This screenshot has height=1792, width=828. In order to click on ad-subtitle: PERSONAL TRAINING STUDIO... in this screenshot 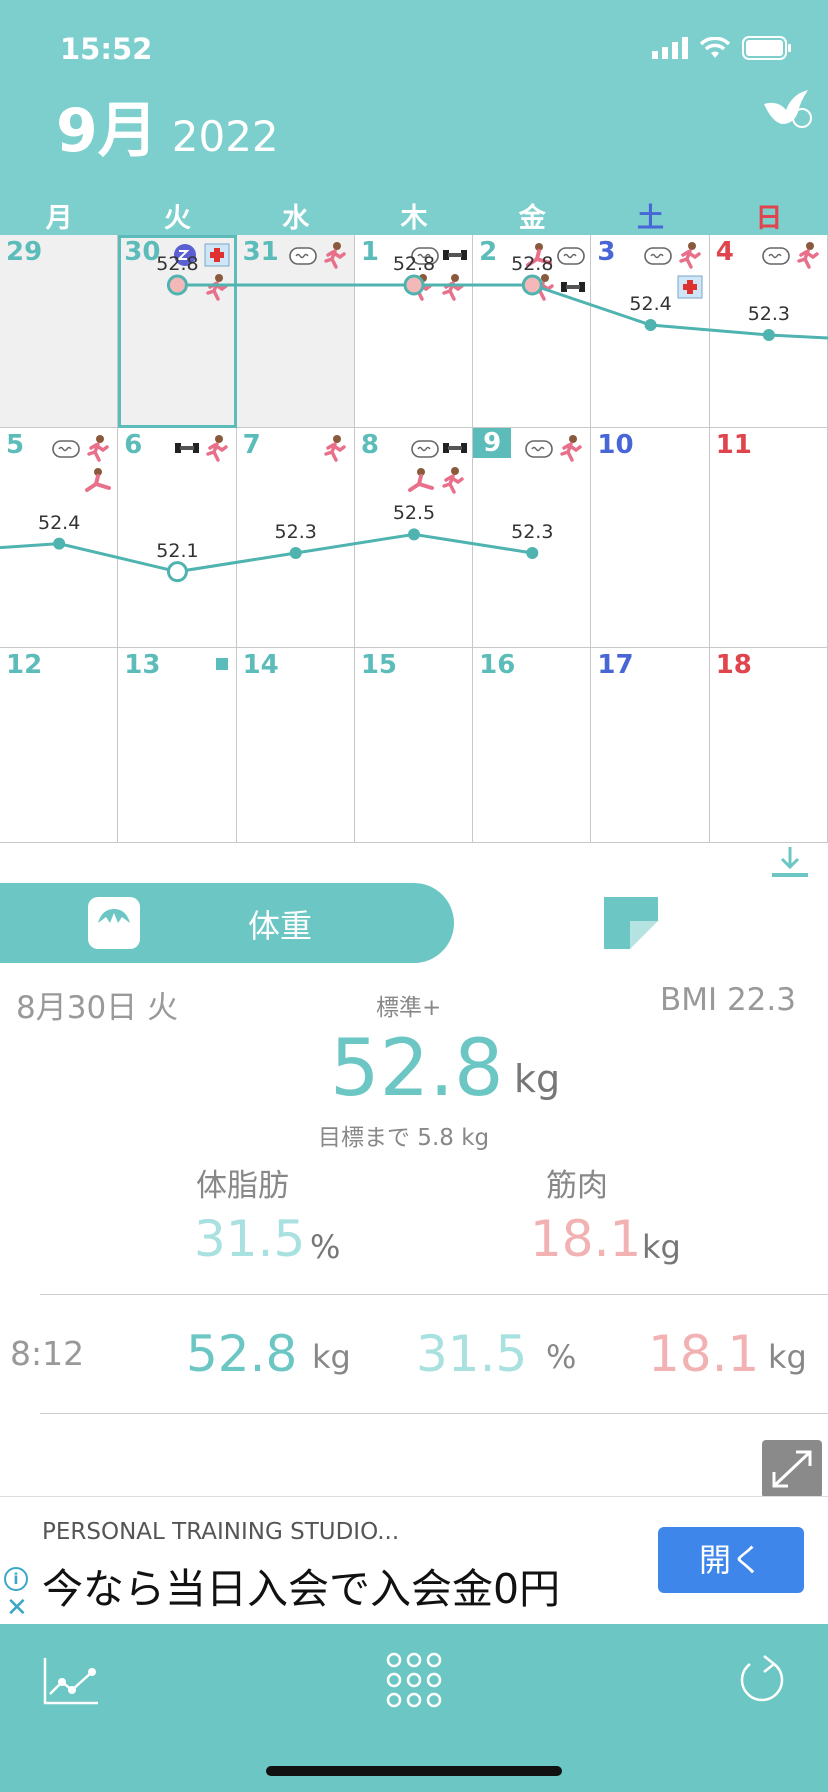, I will do `click(221, 1532)`.